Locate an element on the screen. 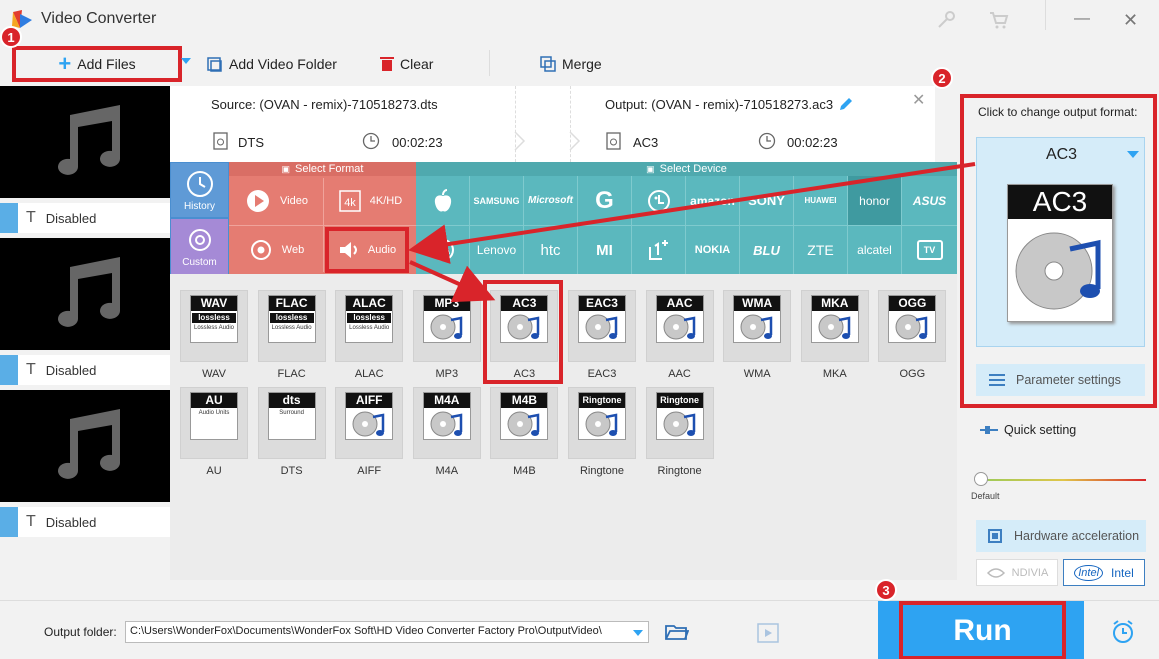 The height and width of the screenshot is (659, 1159). step-number-badge: 1 is located at coordinates (11, 37).